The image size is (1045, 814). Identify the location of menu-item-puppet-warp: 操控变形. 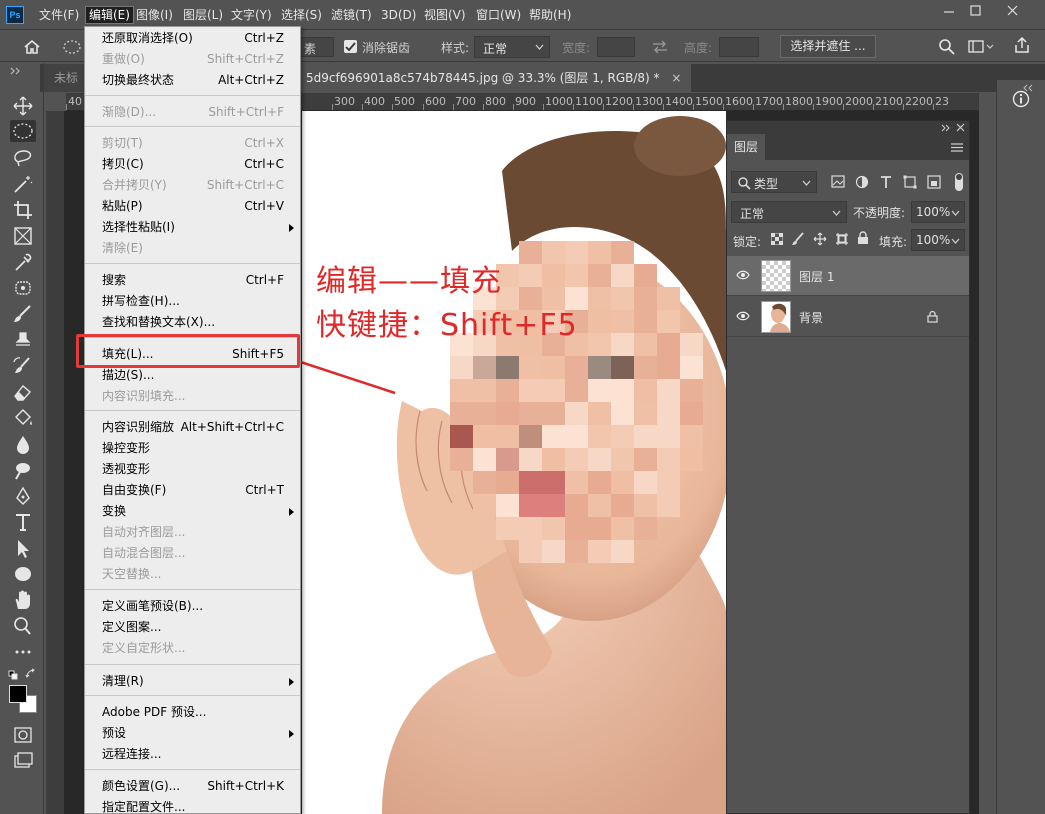
(192, 448).